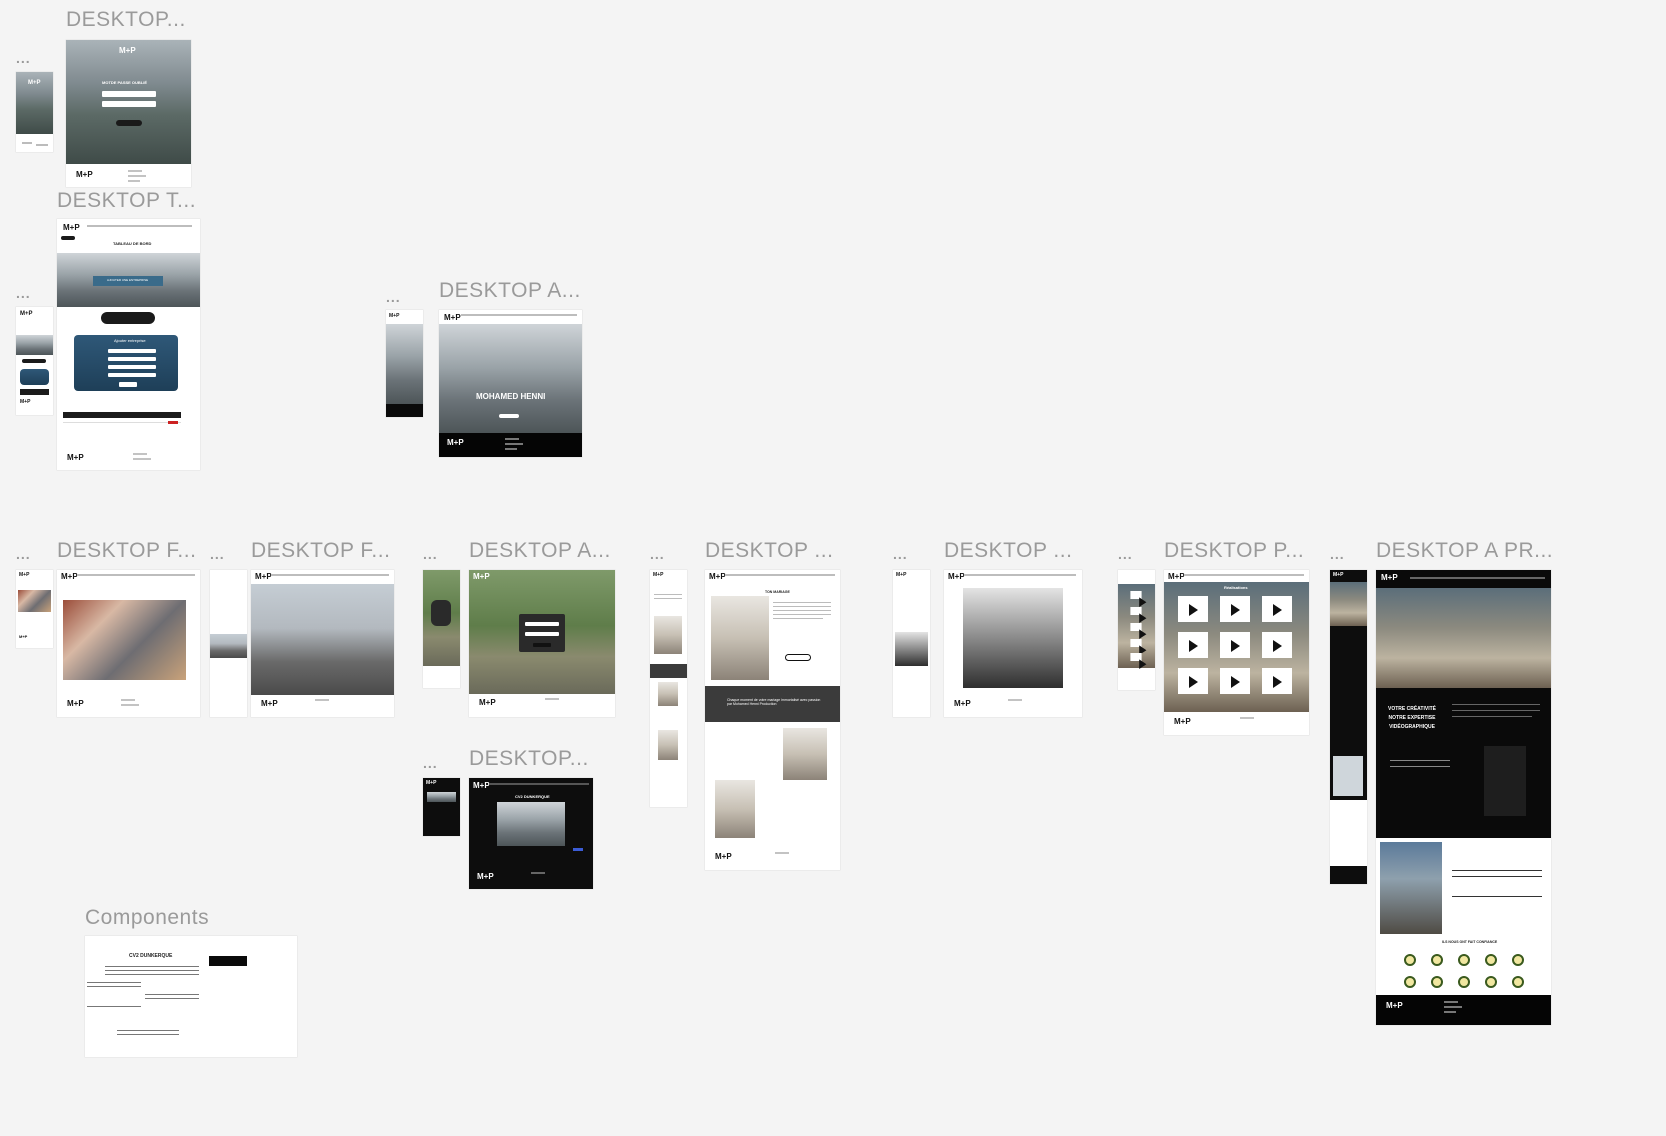  Describe the element at coordinates (128, 113) in the screenshot. I see `desktop-frame-password-reset: M+P MOTDE PASSE OUBLIÉ M+P` at that location.